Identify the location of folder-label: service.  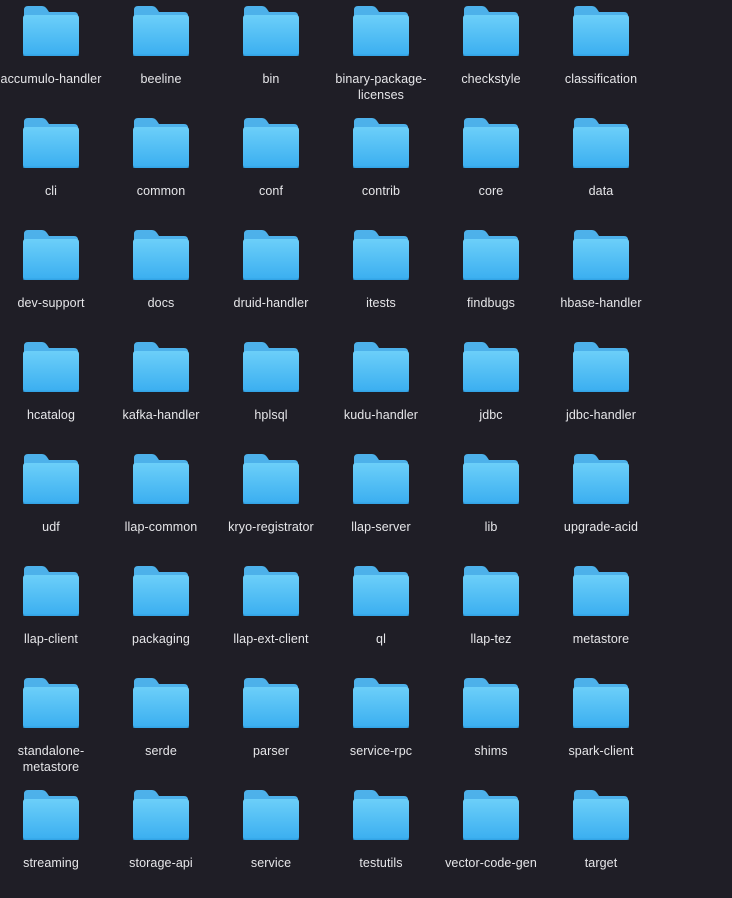
(271, 863).